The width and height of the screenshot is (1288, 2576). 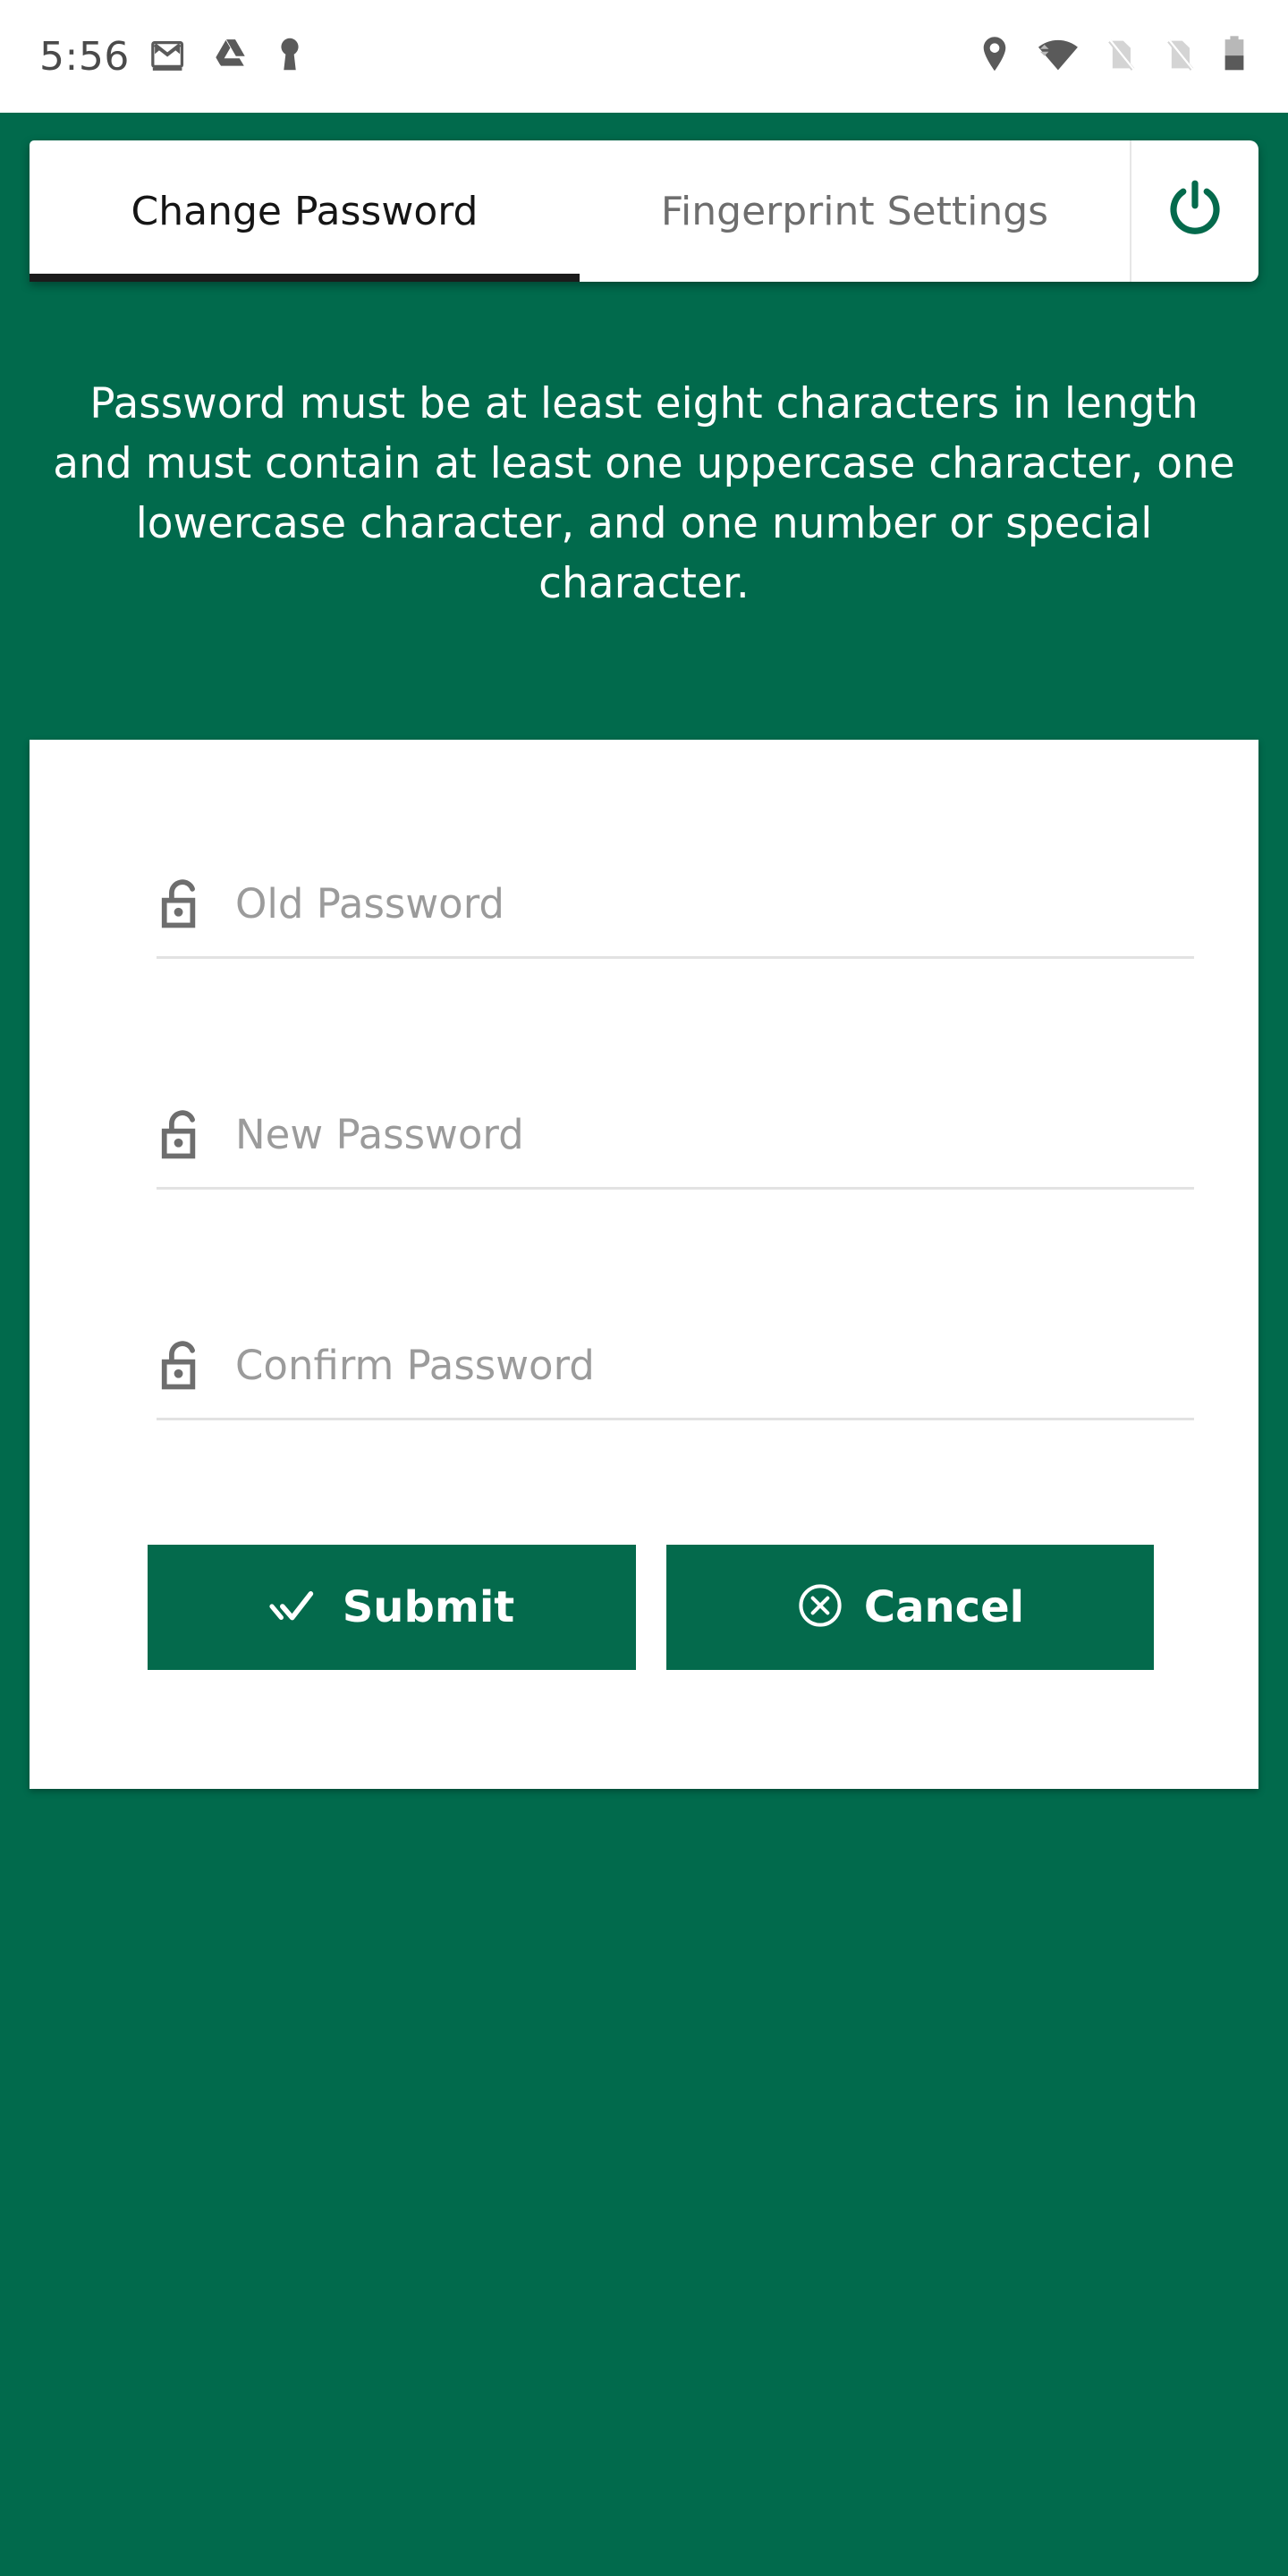 I want to click on location-pin-icon, so click(x=995, y=56).